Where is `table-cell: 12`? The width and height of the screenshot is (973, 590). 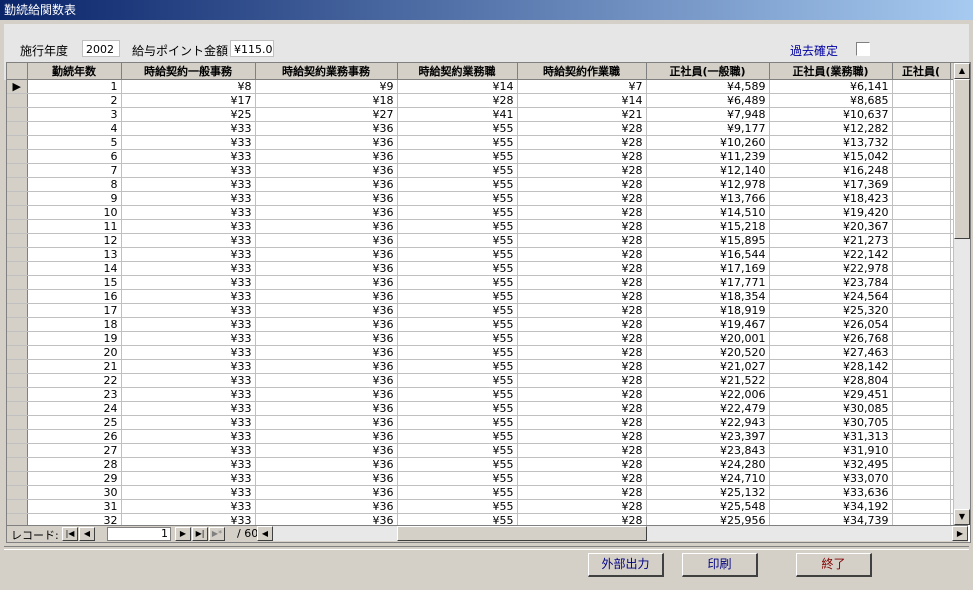 table-cell: 12 is located at coordinates (74, 240).